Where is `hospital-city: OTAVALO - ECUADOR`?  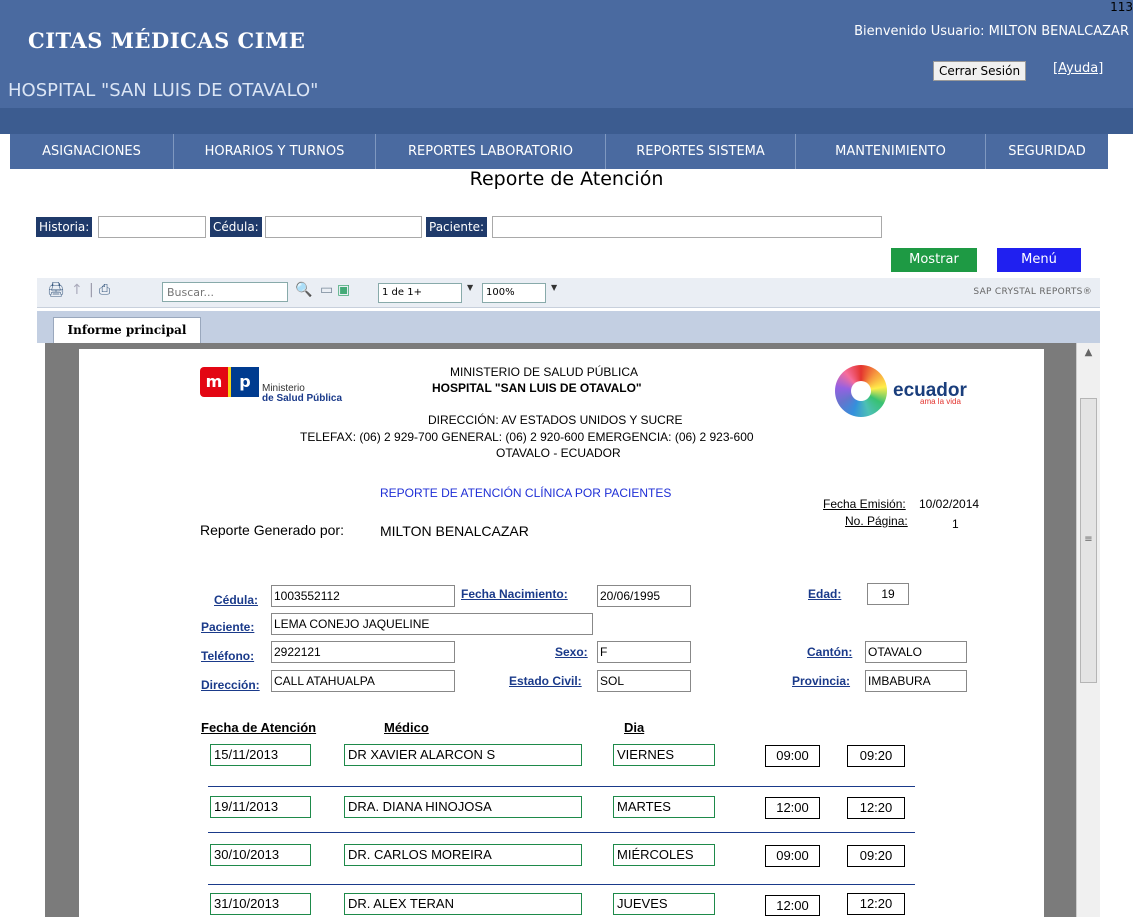
hospital-city: OTAVALO - ECUADOR is located at coordinates (558, 453).